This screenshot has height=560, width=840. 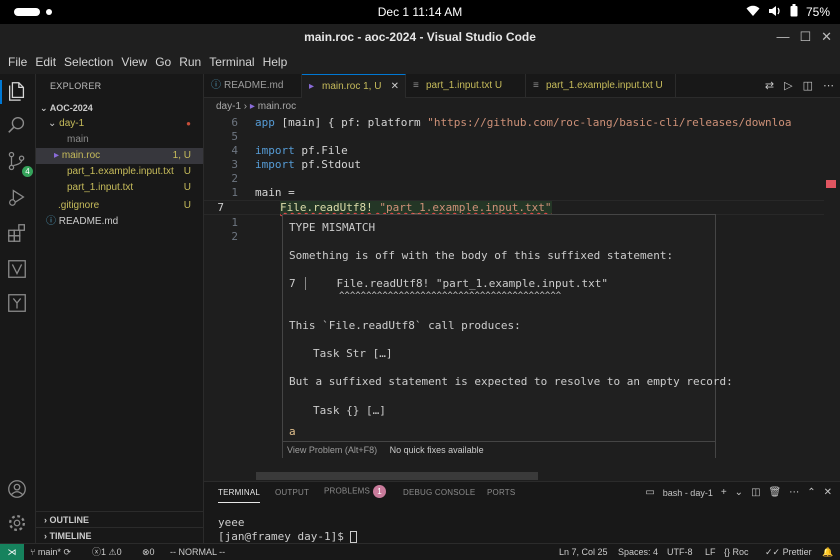 What do you see at coordinates (380, 491) in the screenshot?
I see `problems-count-badge: 1` at bounding box center [380, 491].